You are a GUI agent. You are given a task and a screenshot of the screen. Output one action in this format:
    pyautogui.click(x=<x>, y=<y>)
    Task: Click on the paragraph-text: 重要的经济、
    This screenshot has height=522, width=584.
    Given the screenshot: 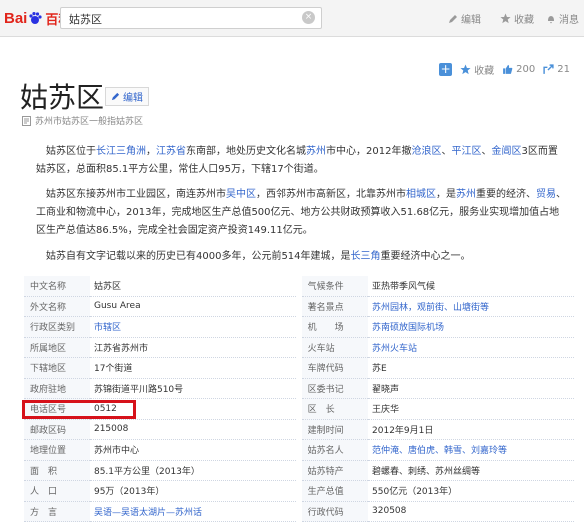 What is the action you would take?
    pyautogui.click(x=506, y=194)
    